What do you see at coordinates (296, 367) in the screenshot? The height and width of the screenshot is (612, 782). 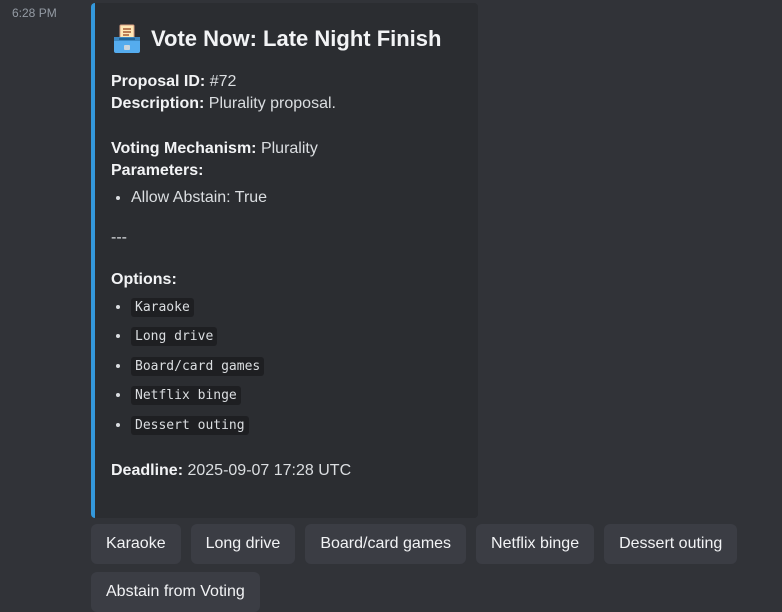 I see `option-item: Board/card games` at bounding box center [296, 367].